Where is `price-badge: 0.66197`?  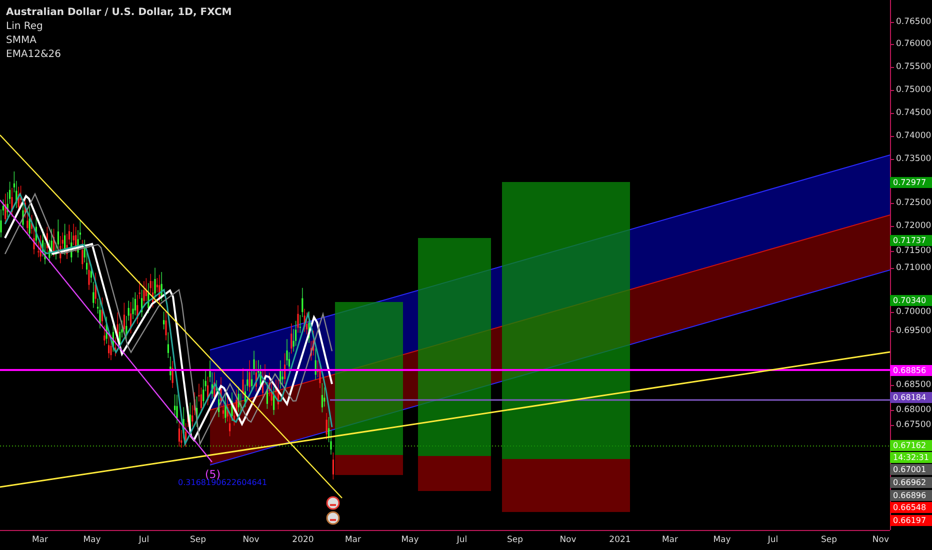
price-badge: 0.66197 is located at coordinates (911, 520).